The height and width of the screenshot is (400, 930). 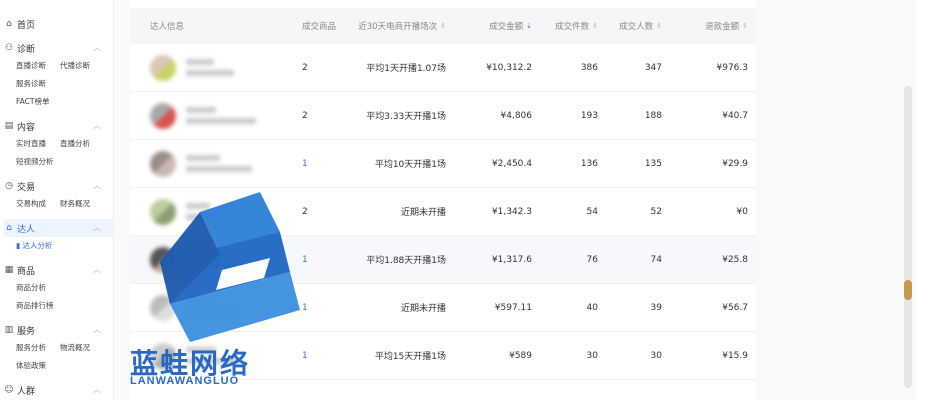 What do you see at coordinates (26, 271) in the screenshot?
I see `sidebar-group-label: 商品` at bounding box center [26, 271].